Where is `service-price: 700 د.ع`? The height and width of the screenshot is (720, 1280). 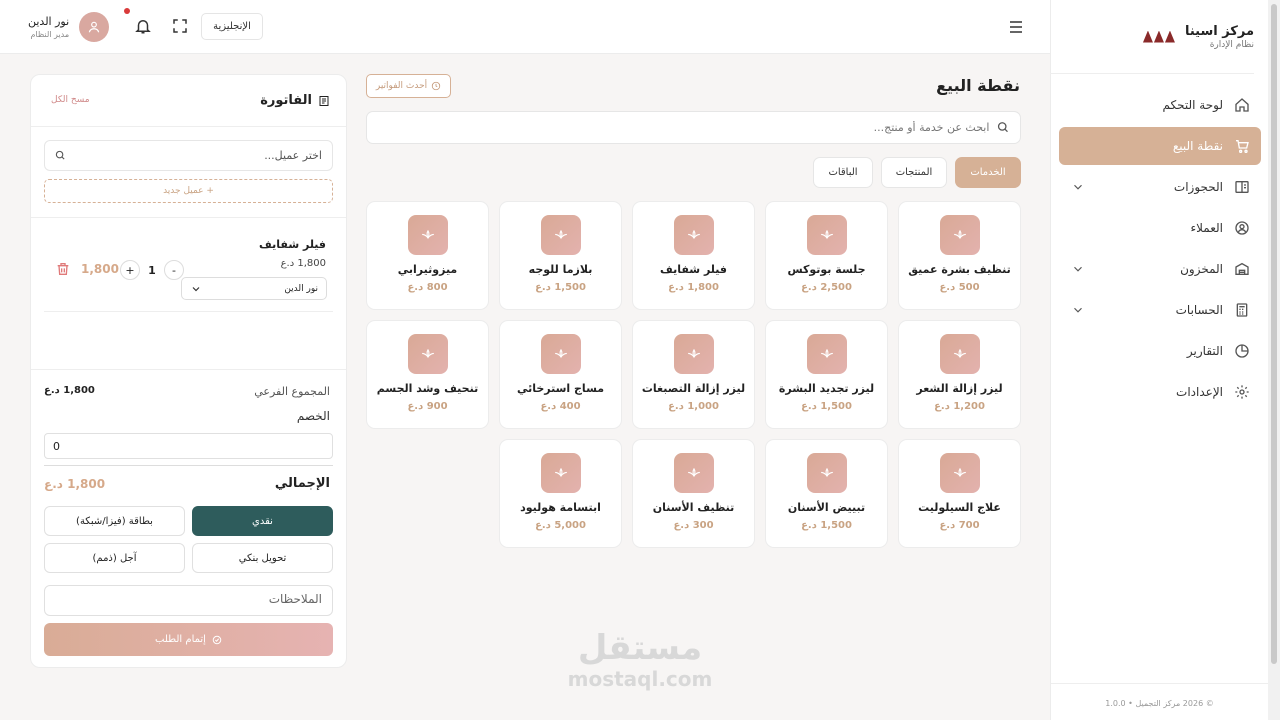 service-price: 700 د.ع is located at coordinates (959, 525).